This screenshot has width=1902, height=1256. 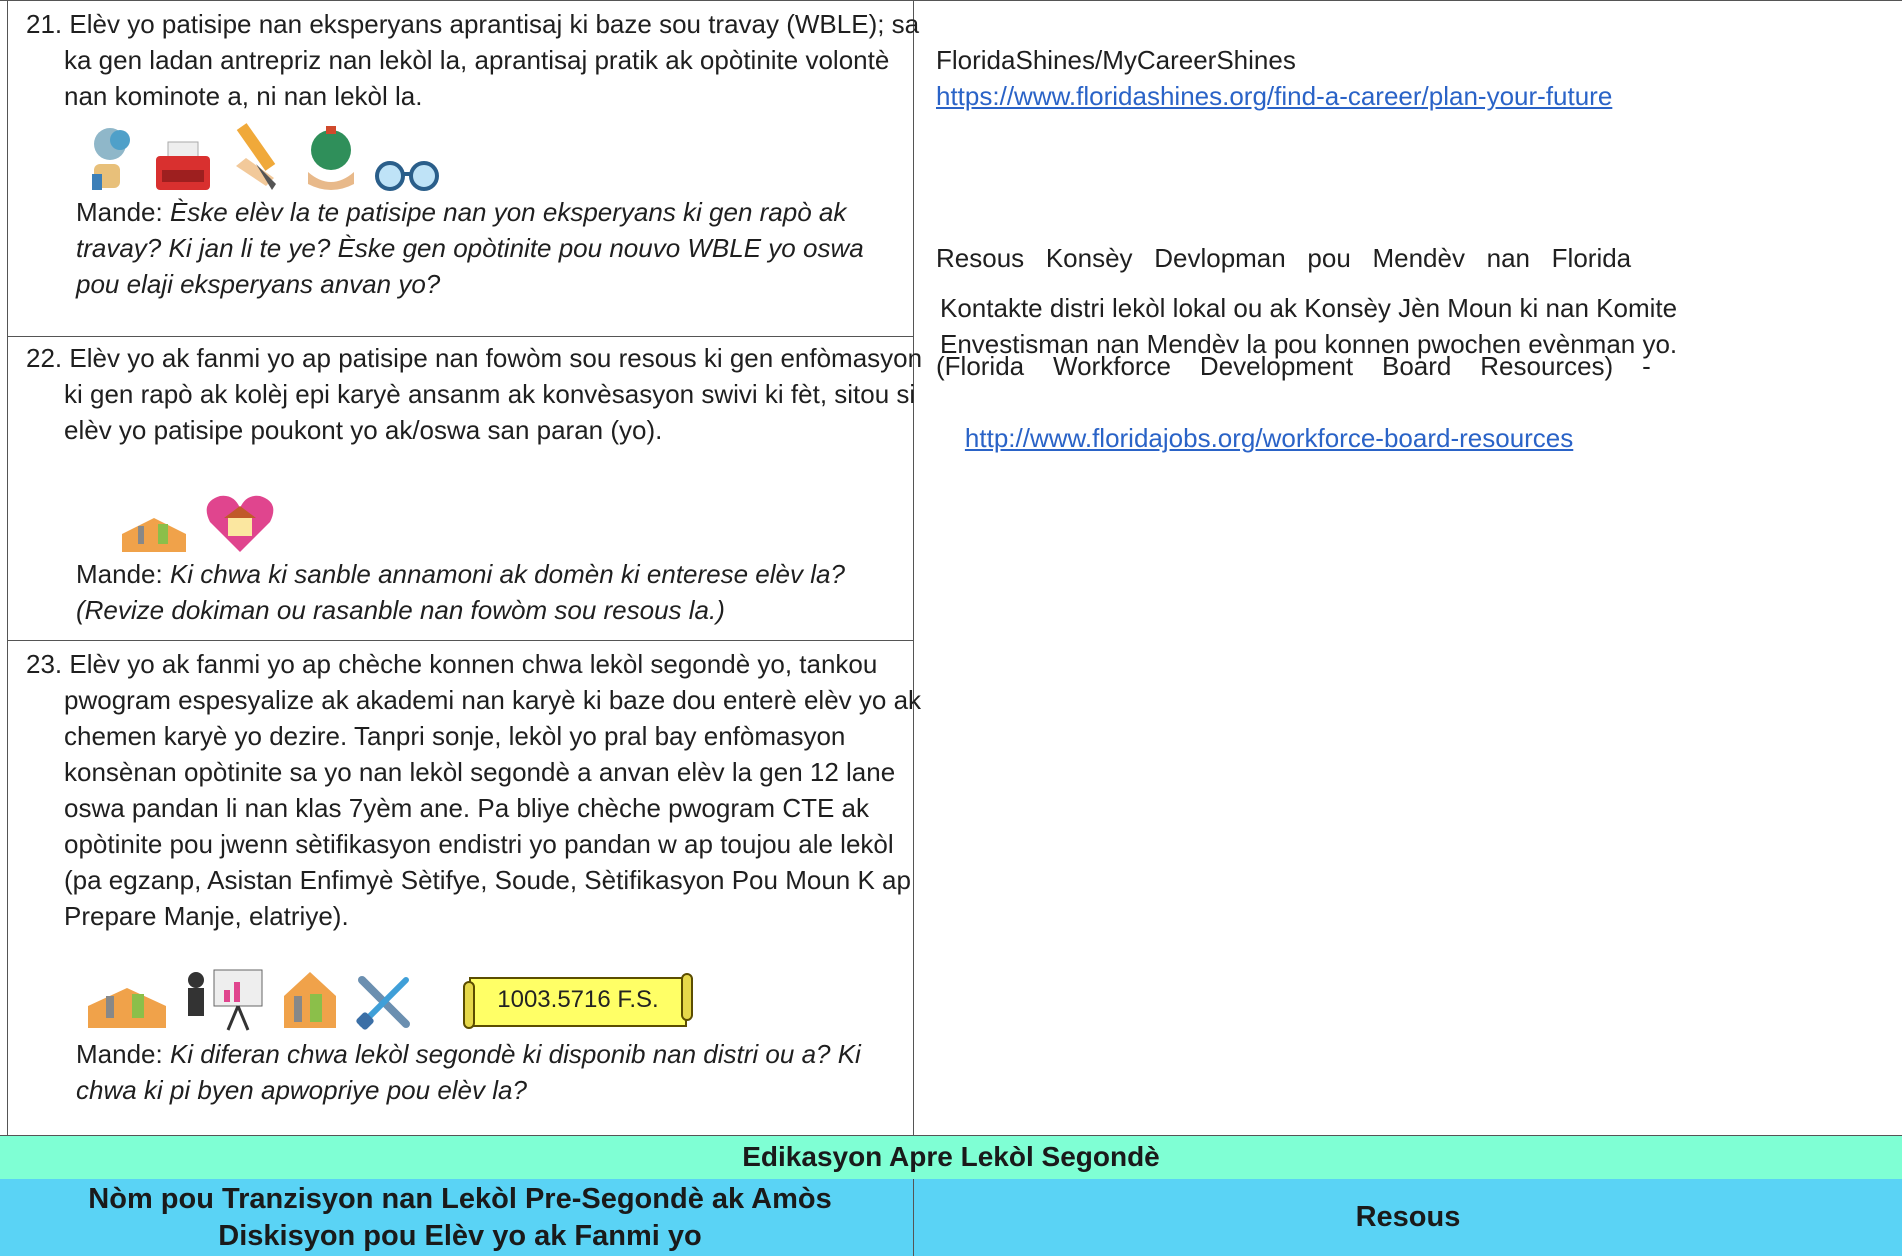 I want to click on item-21-icons, so click(x=265, y=156).